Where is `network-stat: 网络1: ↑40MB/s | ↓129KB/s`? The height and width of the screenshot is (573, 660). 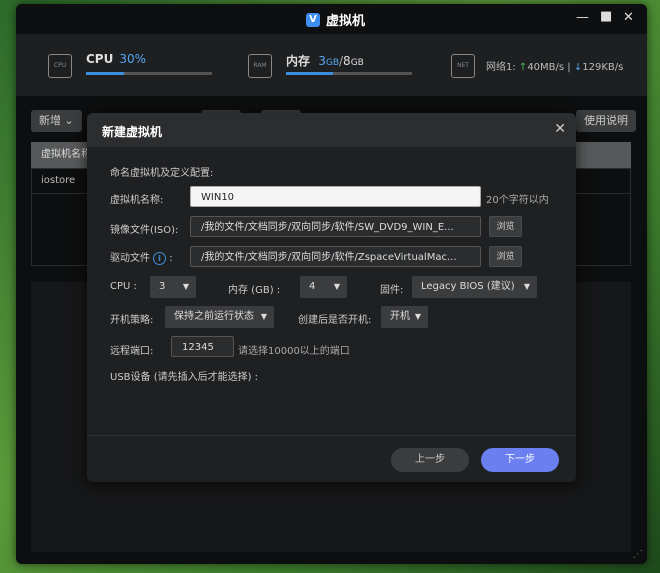 network-stat: 网络1: ↑40MB/s | ↓129KB/s is located at coordinates (555, 67).